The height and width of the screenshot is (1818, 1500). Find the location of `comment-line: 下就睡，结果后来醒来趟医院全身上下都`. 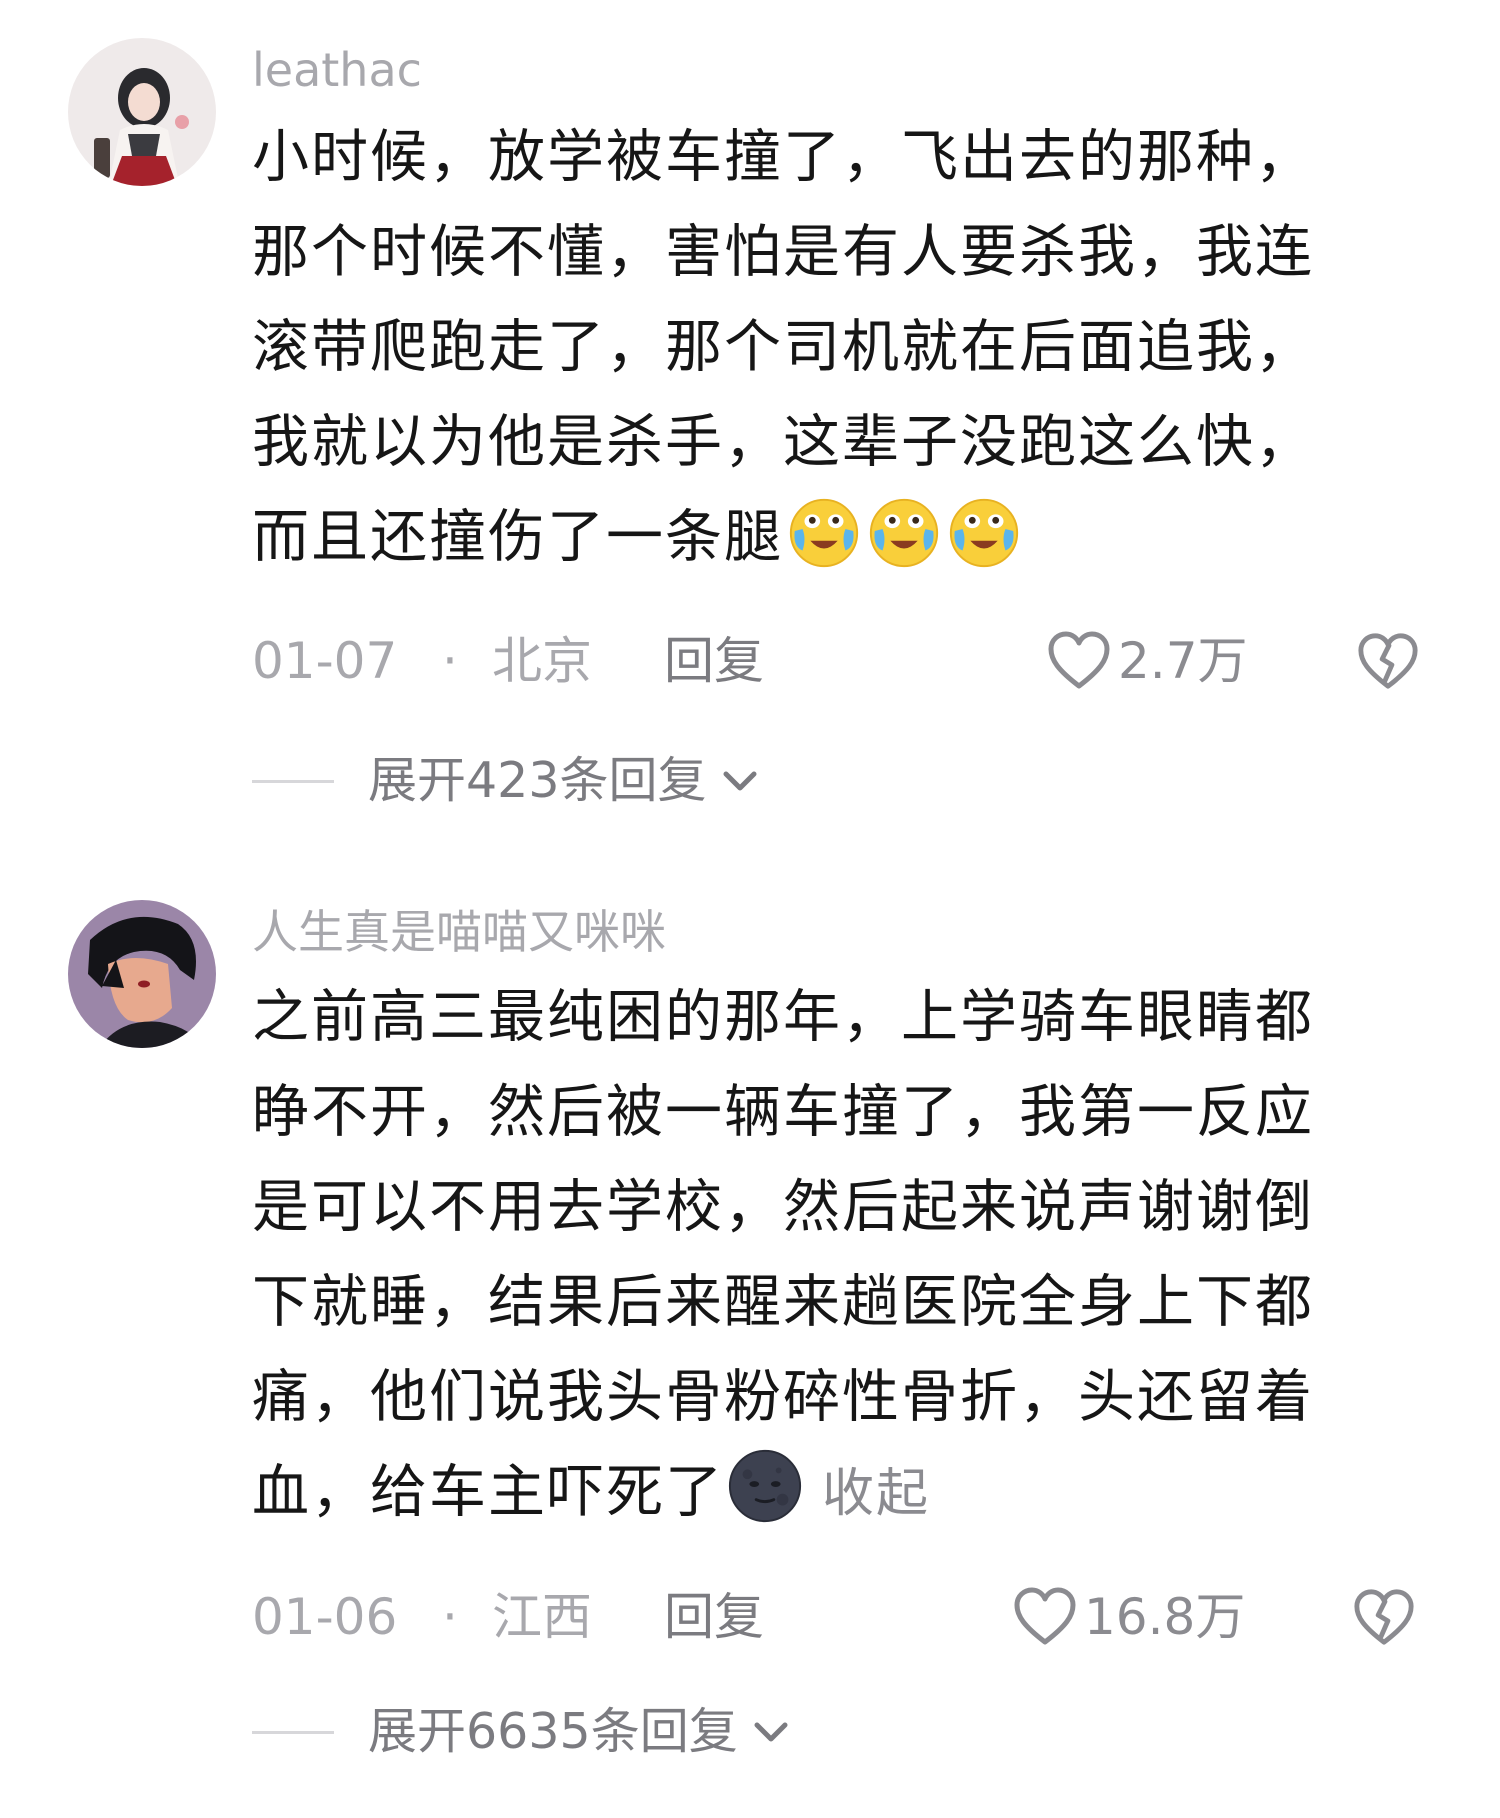

comment-line: 下就睡，结果后来醒来趟医院全身上下都 is located at coordinates (783, 1302).